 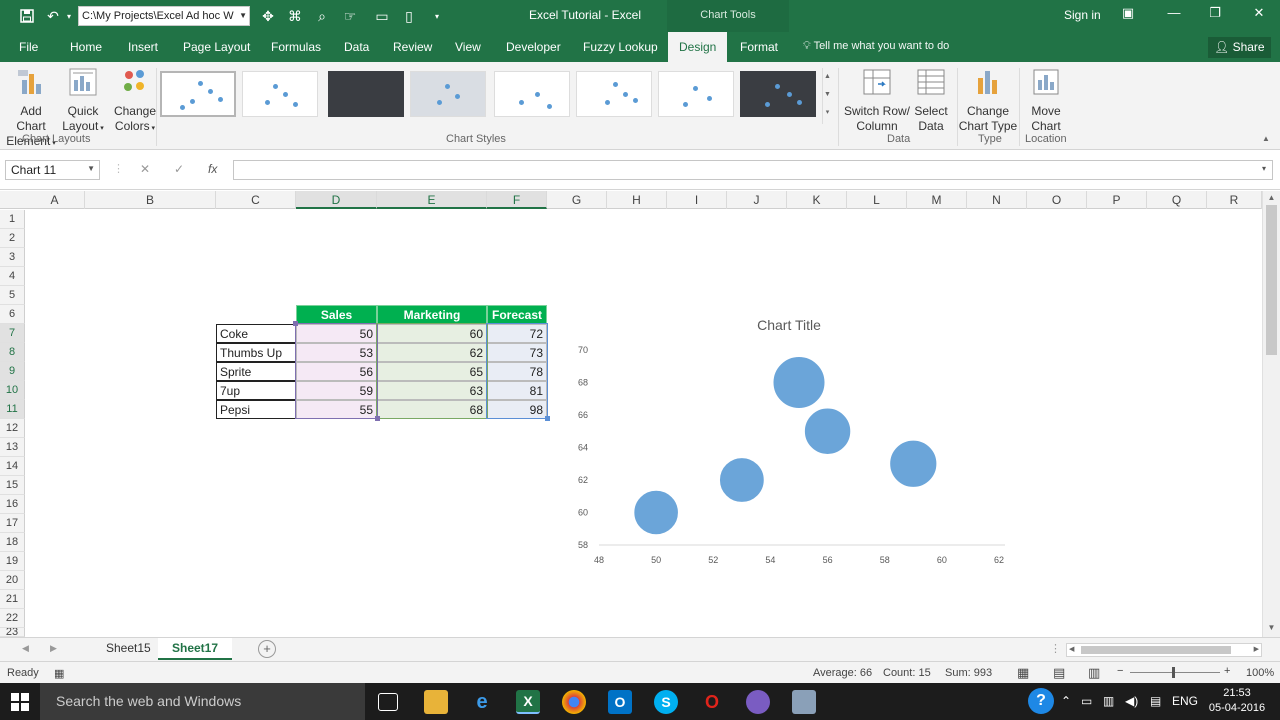 I want to click on chevron-up-icon: ▲, so click(x=827, y=77).